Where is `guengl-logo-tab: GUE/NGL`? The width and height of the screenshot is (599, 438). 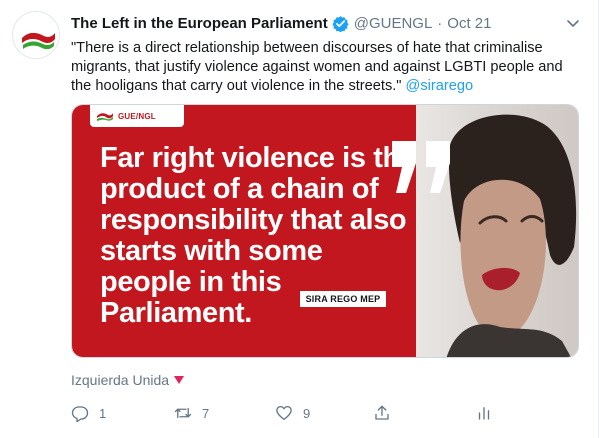
guengl-logo-tab: GUE/NGL is located at coordinates (137, 116).